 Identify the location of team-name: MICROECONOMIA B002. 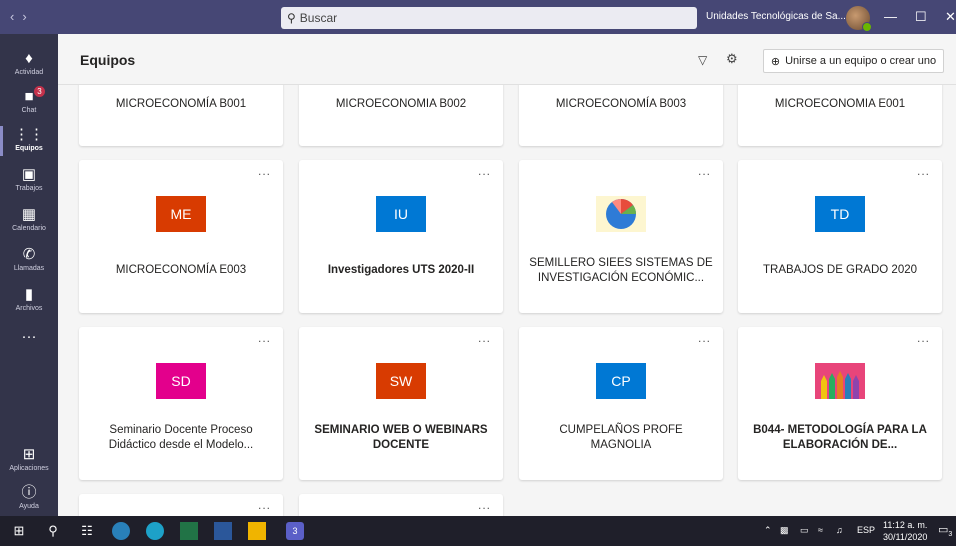
(401, 104).